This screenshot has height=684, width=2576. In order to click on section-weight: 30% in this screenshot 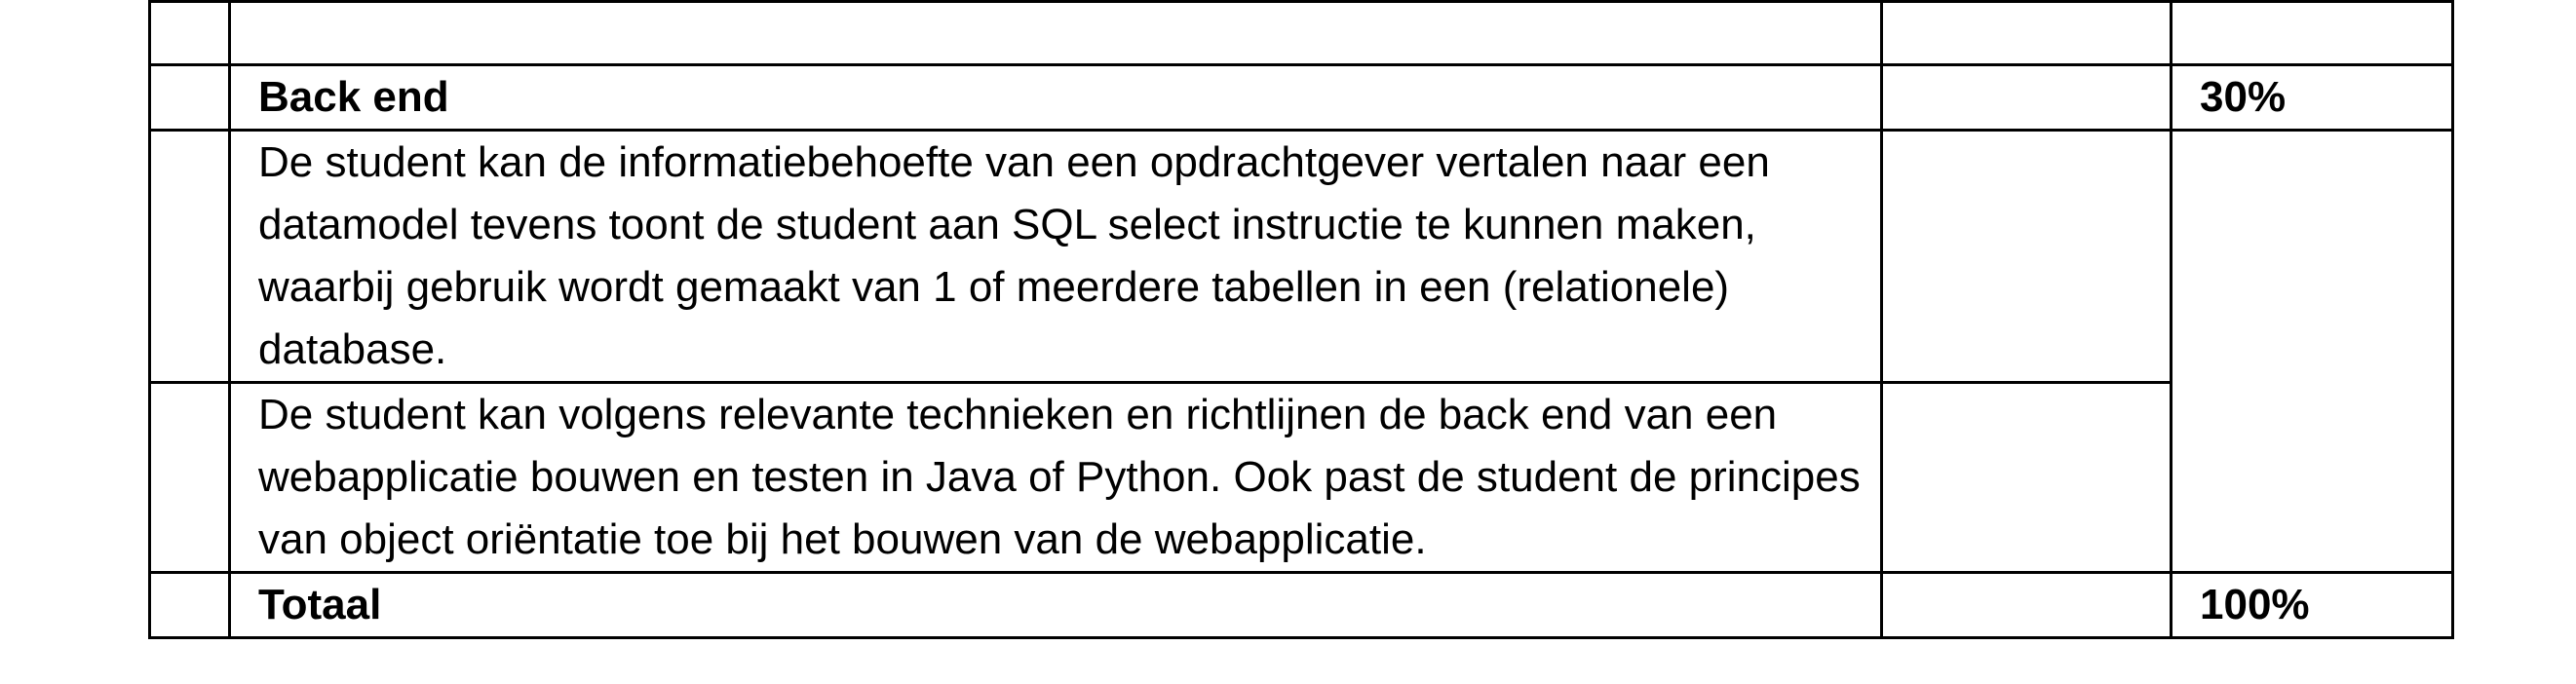, I will do `click(2312, 97)`.